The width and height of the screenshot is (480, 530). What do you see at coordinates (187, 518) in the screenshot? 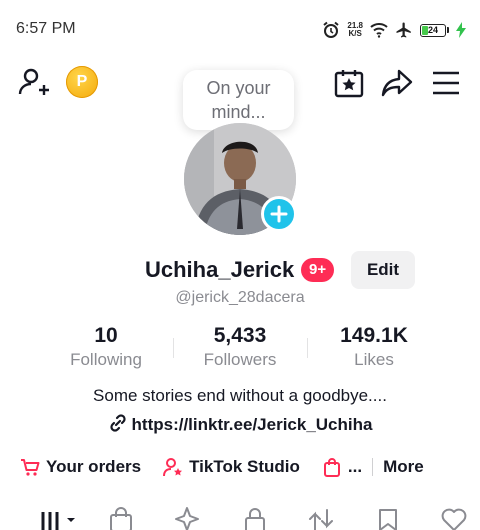
I see `sparkle-icon` at bounding box center [187, 518].